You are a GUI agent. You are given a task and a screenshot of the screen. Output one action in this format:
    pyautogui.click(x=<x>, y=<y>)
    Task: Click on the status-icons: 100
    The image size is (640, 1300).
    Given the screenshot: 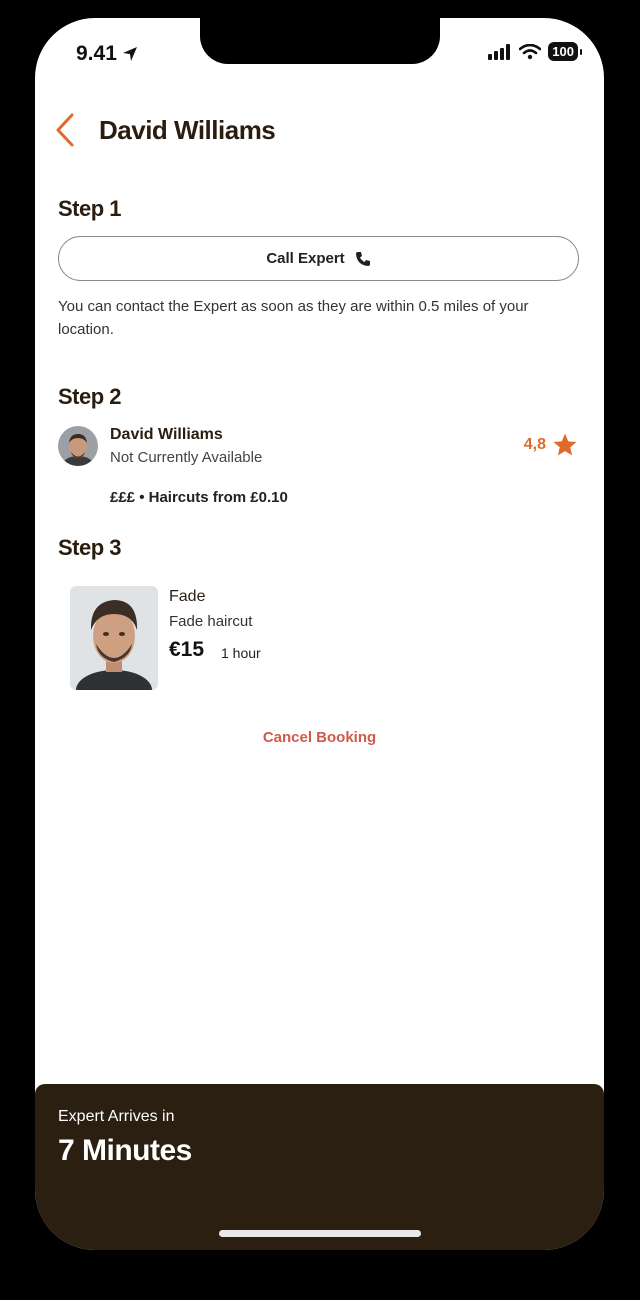 What is the action you would take?
    pyautogui.click(x=535, y=51)
    